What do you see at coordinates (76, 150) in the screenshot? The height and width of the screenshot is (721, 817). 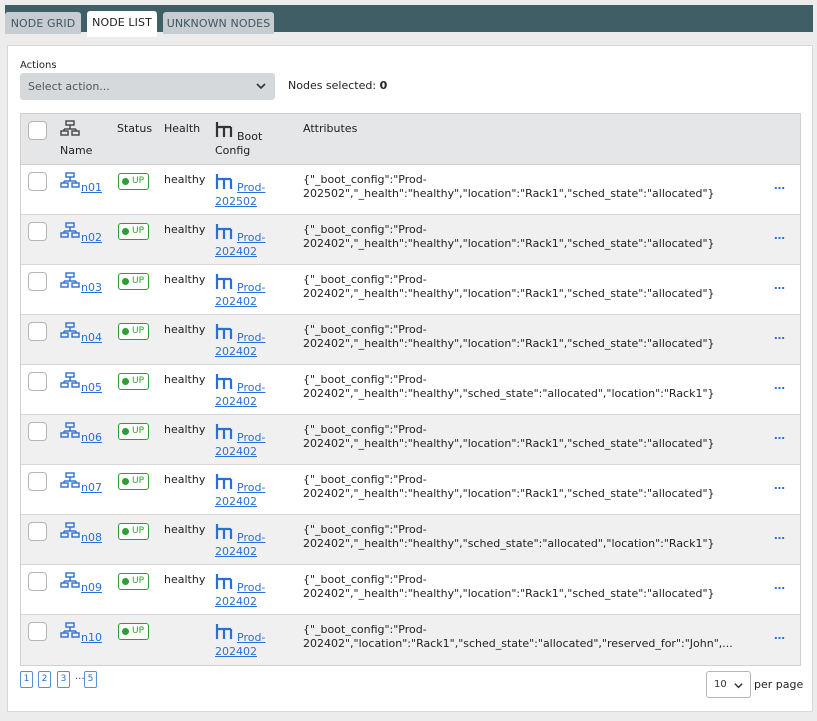 I see `column-header-name: Name` at bounding box center [76, 150].